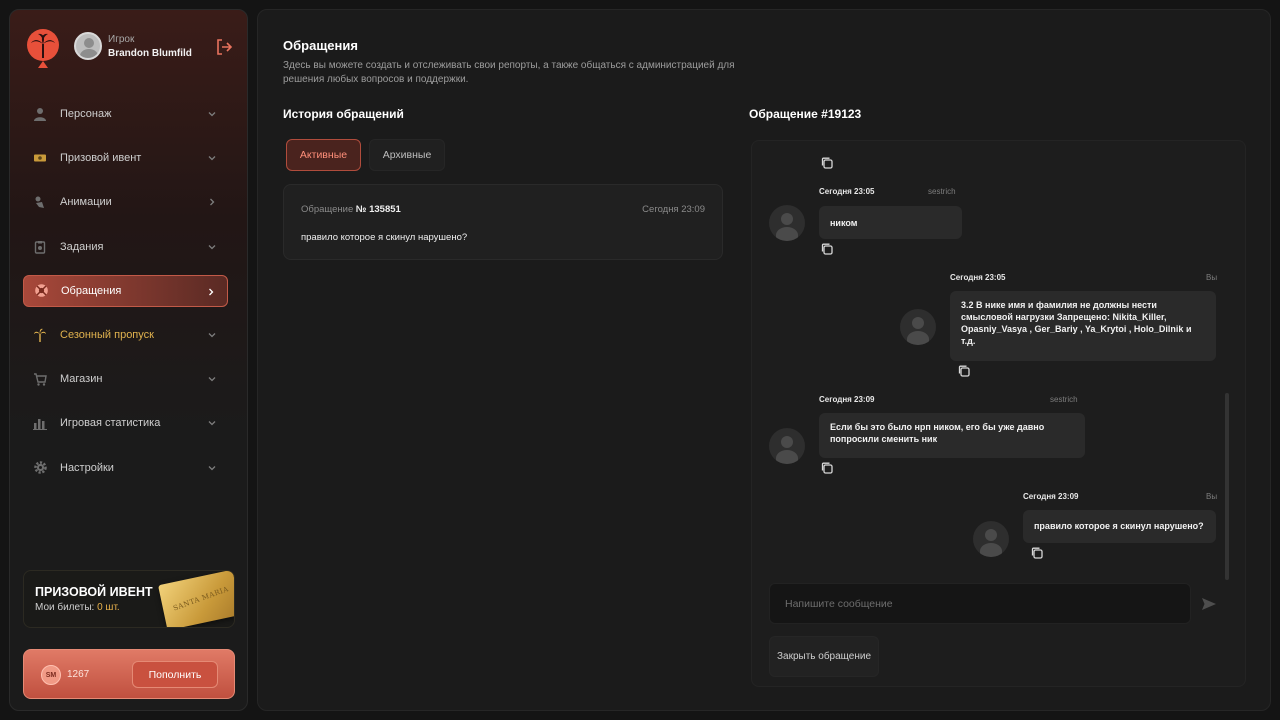 Image resolution: width=1280 pixels, height=720 pixels. Describe the element at coordinates (86, 114) in the screenshot. I see `sidebar-item-label: Персонаж` at that location.